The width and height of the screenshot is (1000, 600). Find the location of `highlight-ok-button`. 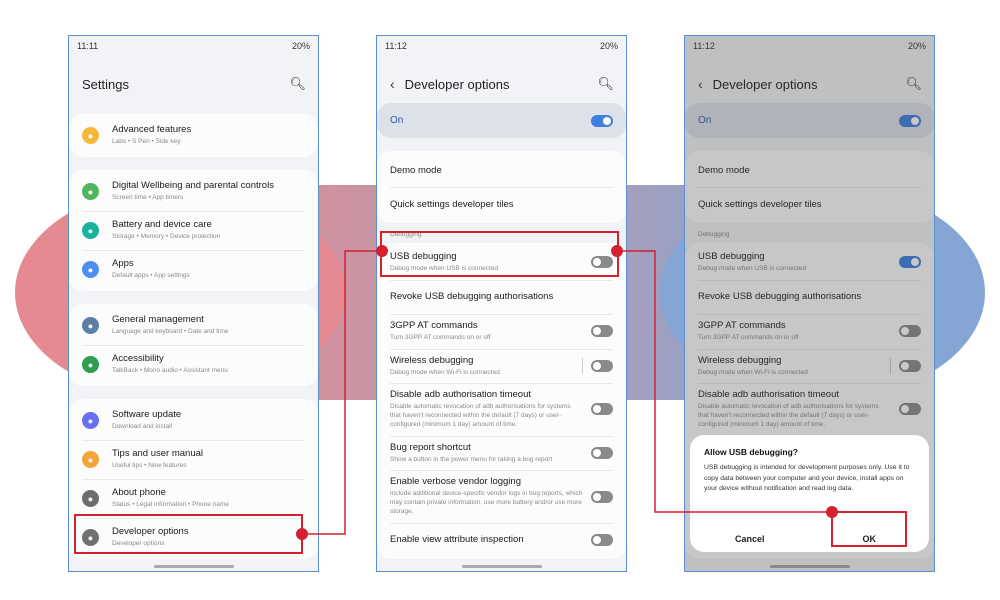

highlight-ok-button is located at coordinates (869, 529).